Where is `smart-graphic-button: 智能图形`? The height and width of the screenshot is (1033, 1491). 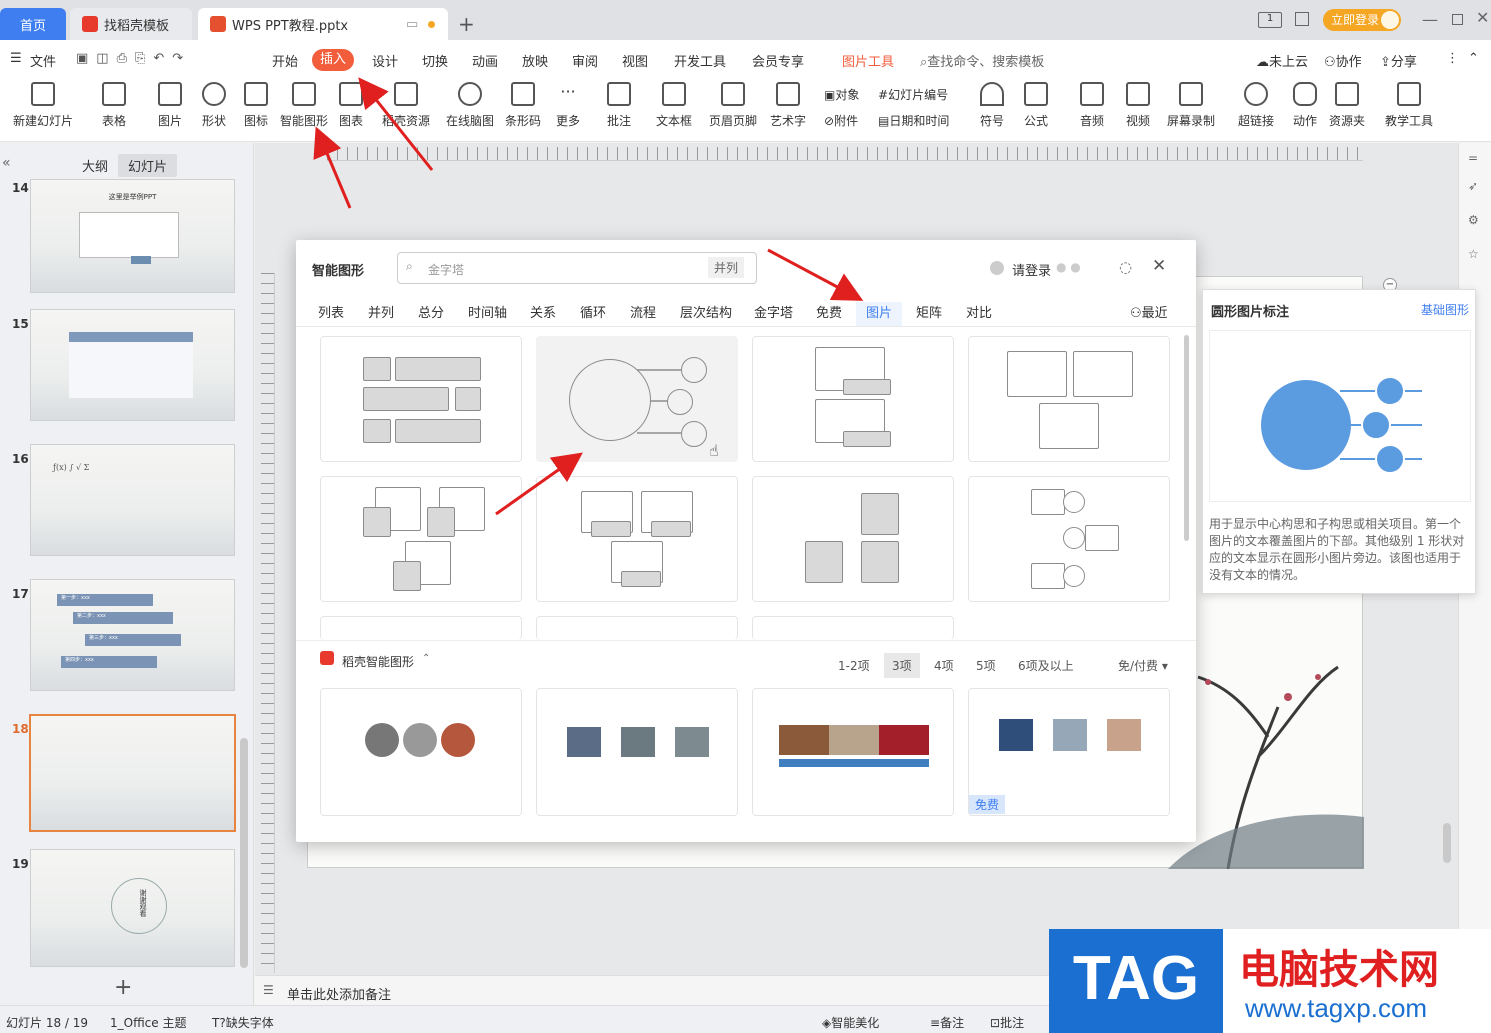
smart-graphic-button: 智能图形 is located at coordinates (304, 104).